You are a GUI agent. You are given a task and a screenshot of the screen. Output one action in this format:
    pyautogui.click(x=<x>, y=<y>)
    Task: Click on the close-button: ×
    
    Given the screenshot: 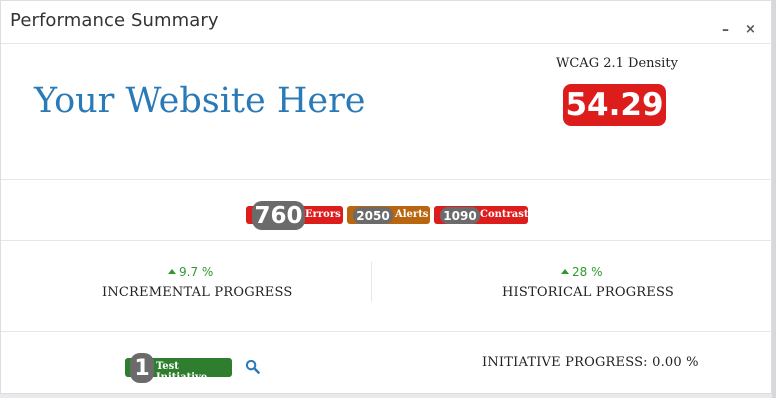 What is the action you would take?
    pyautogui.click(x=750, y=30)
    